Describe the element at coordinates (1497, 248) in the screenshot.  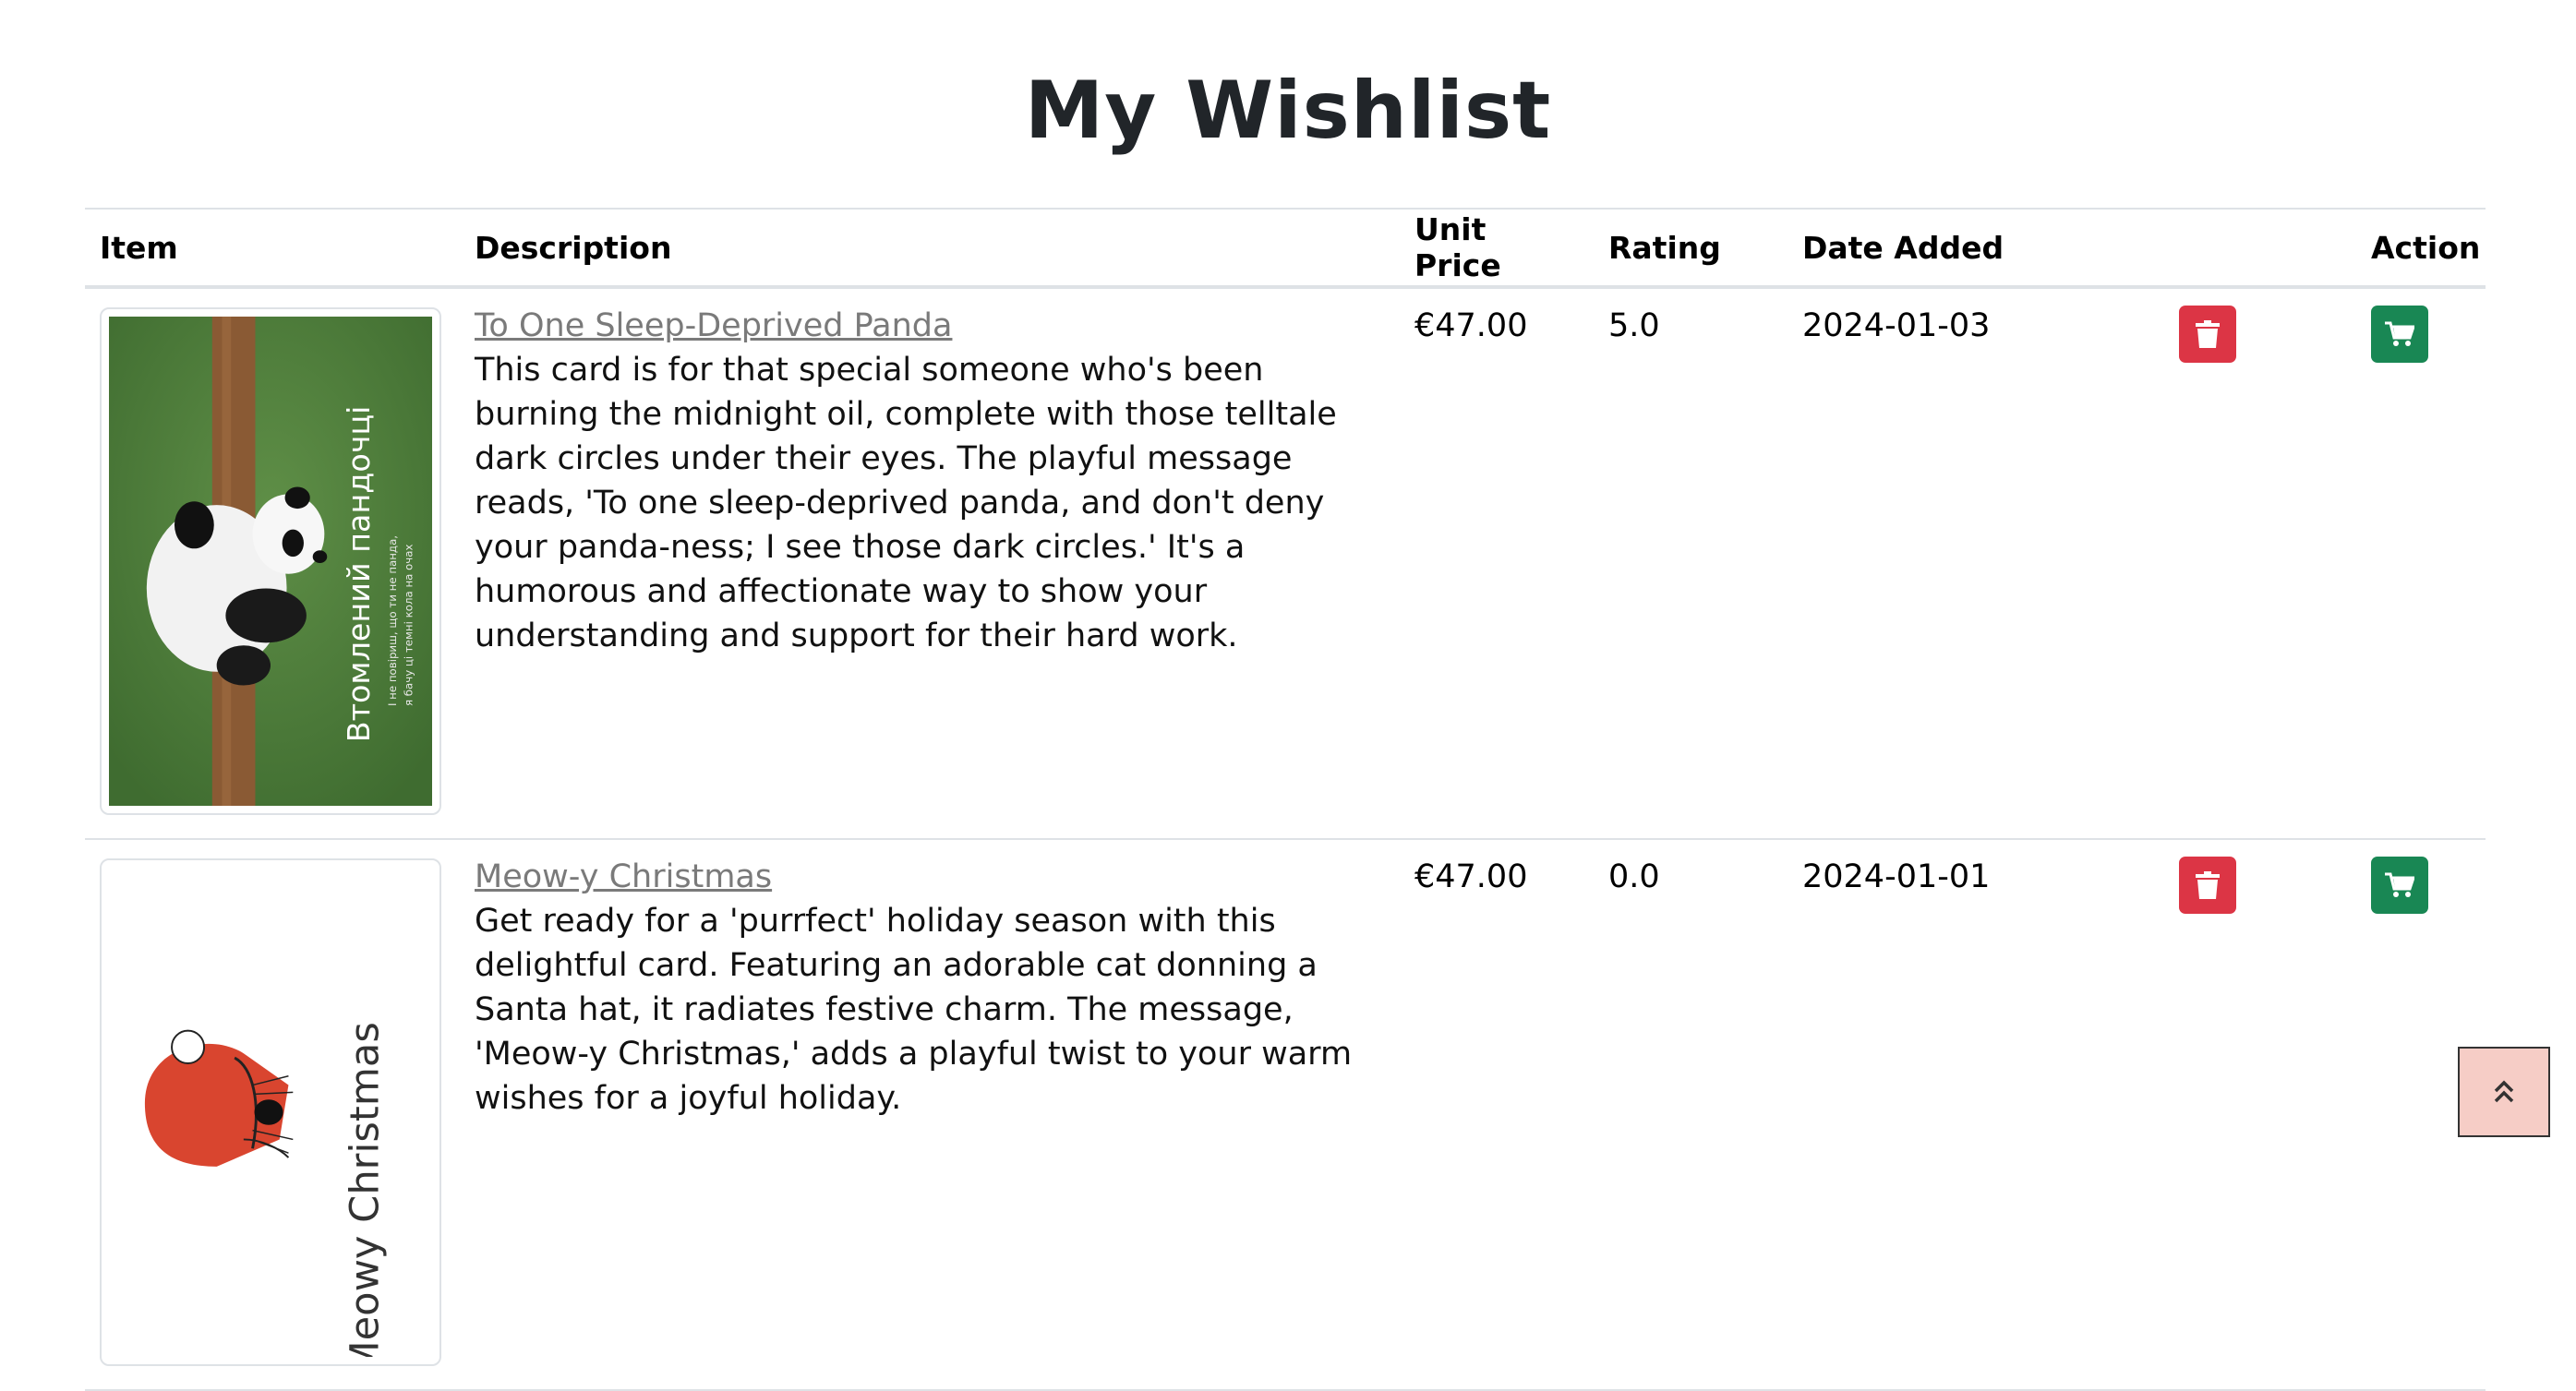
I see `header-unit-price: Unit Price` at that location.